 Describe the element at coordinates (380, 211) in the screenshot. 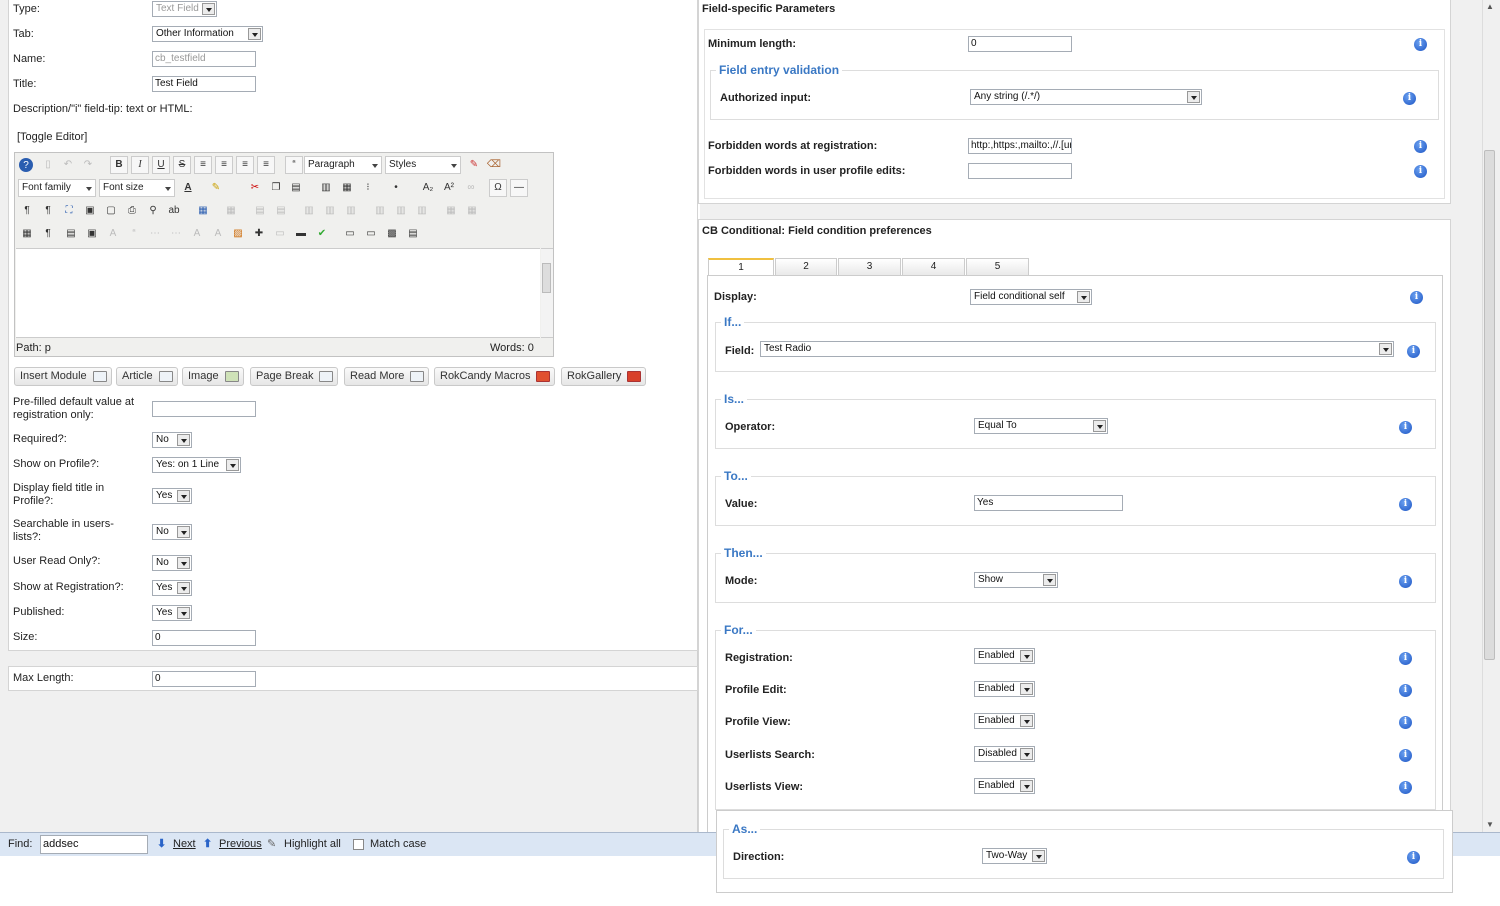

I see `insert-col-before-icon: ▥` at that location.